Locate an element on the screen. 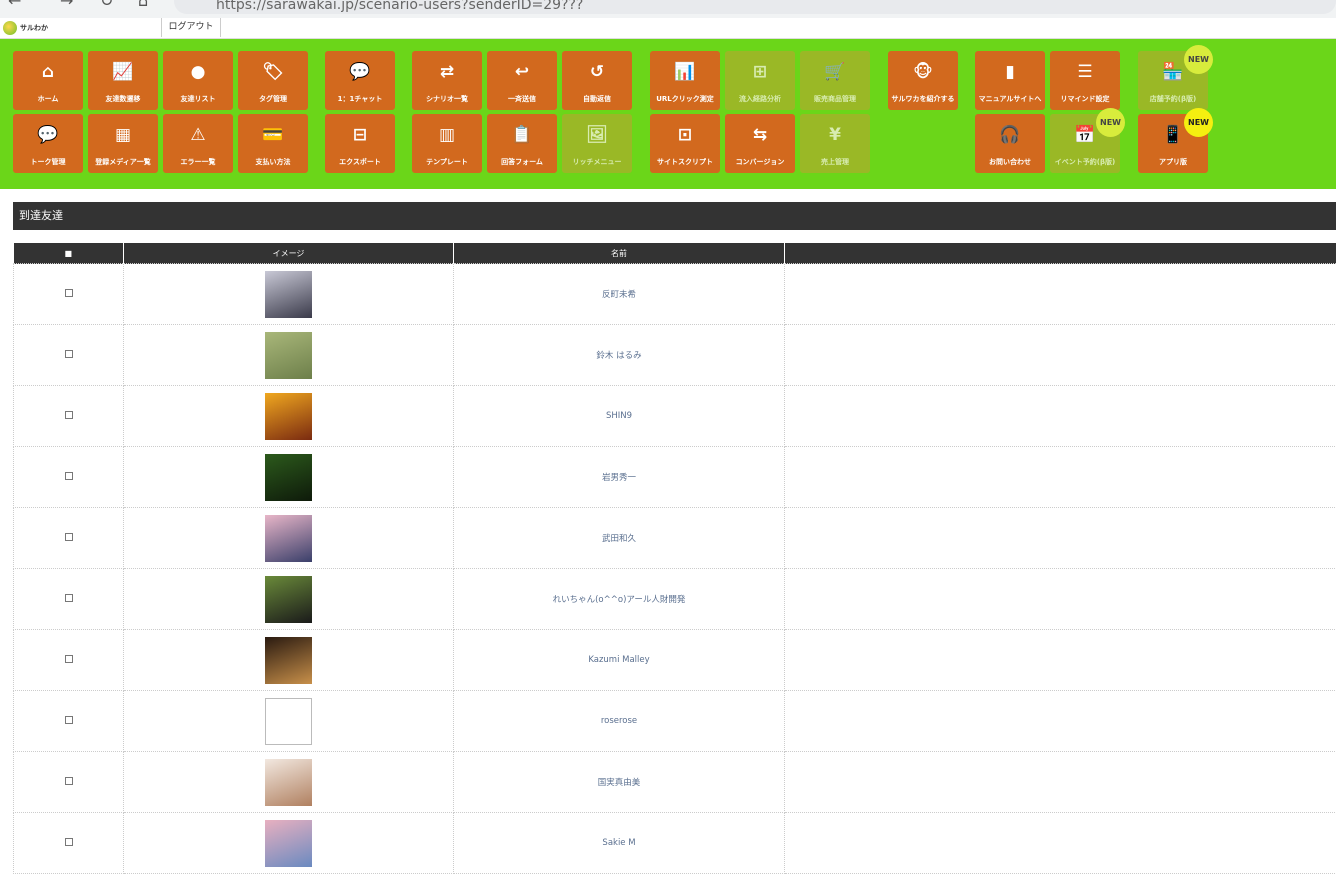 The image size is (1336, 874). menu-button-headset: 🎧お問い合わせ is located at coordinates (1010, 143).